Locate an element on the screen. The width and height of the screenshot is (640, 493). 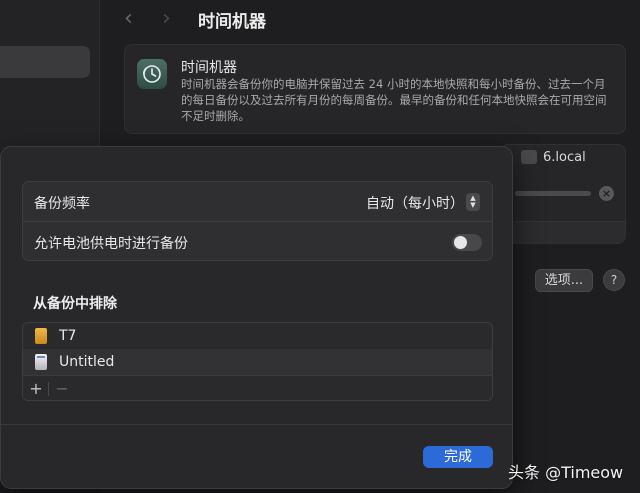
backup-frequency-select: 自动（每小时） is located at coordinates (415, 203).